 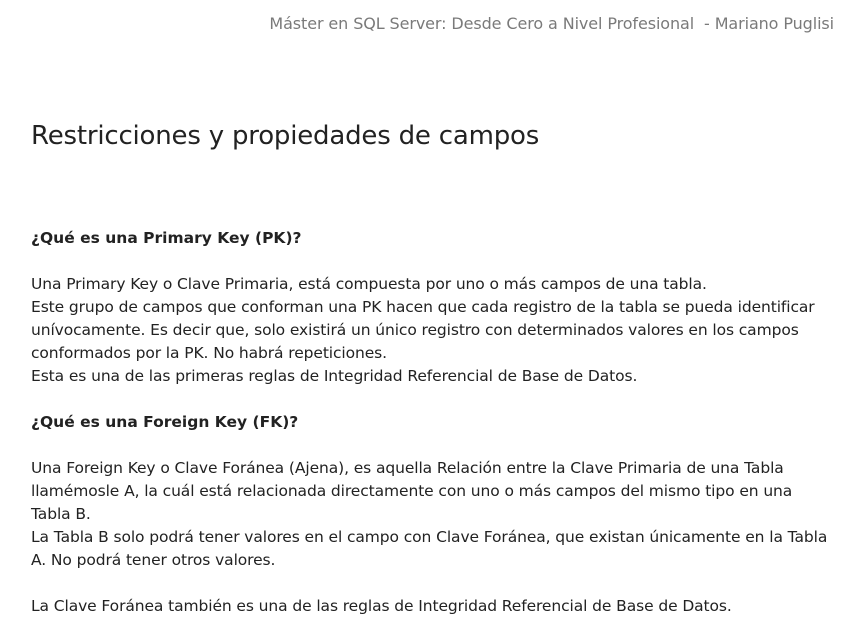 What do you see at coordinates (61, 514) in the screenshot?
I see `paragraph-line: Tabla B.` at bounding box center [61, 514].